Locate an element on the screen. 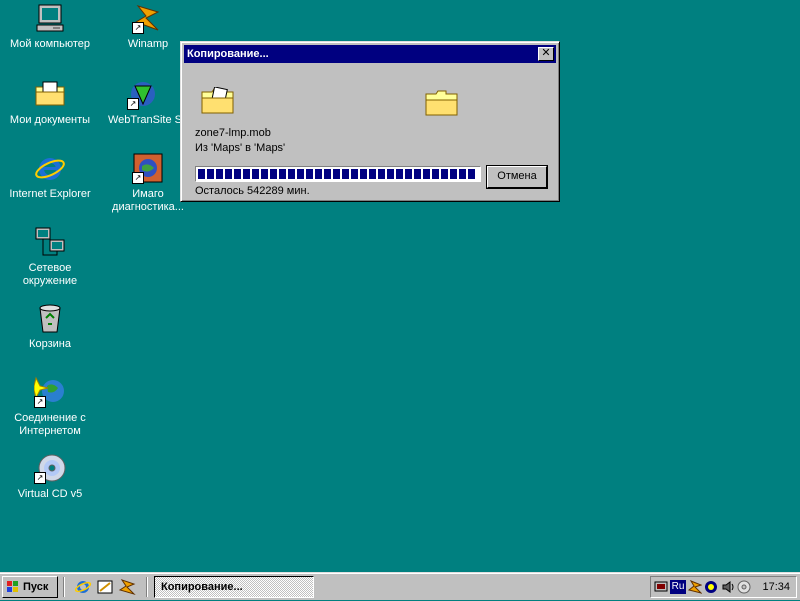 Image resolution: width=800 pixels, height=601 pixels. quicklaunch-outlook-icon is located at coordinates (105, 587).